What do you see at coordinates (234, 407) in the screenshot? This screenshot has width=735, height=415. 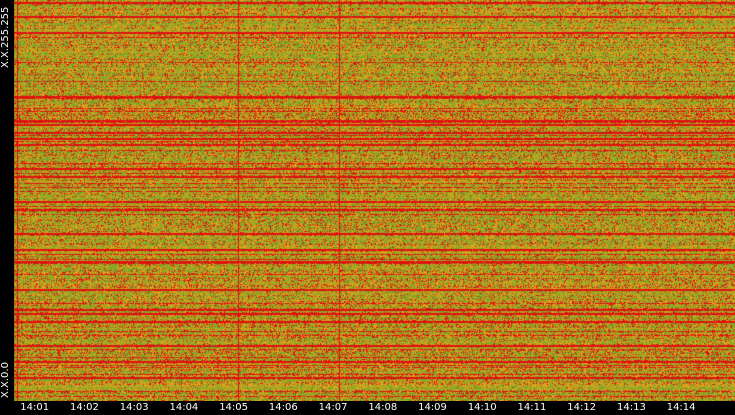 I see `x-tick-label-4: 14:05` at bounding box center [234, 407].